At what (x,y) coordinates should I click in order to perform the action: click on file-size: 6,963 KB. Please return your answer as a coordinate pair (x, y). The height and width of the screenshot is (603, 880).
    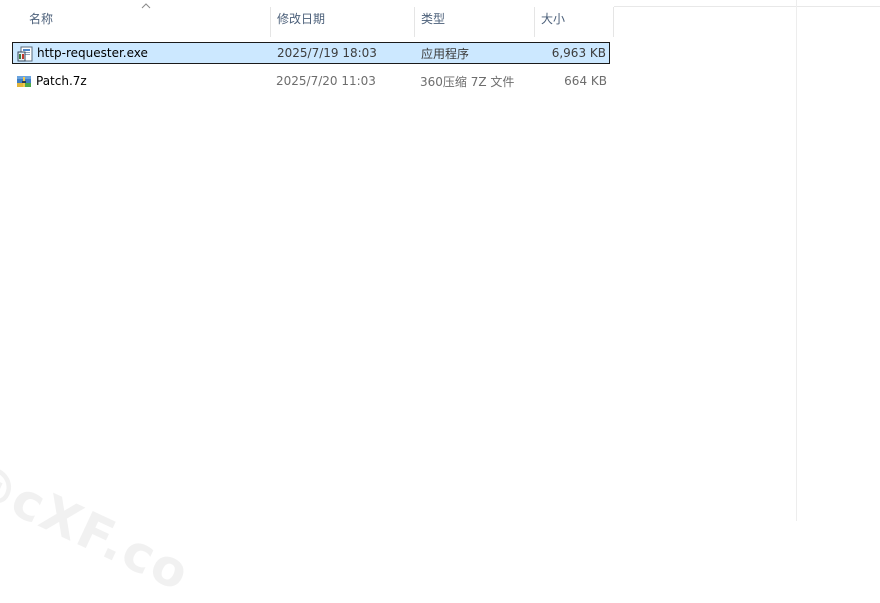
    Looking at the image, I should click on (578, 53).